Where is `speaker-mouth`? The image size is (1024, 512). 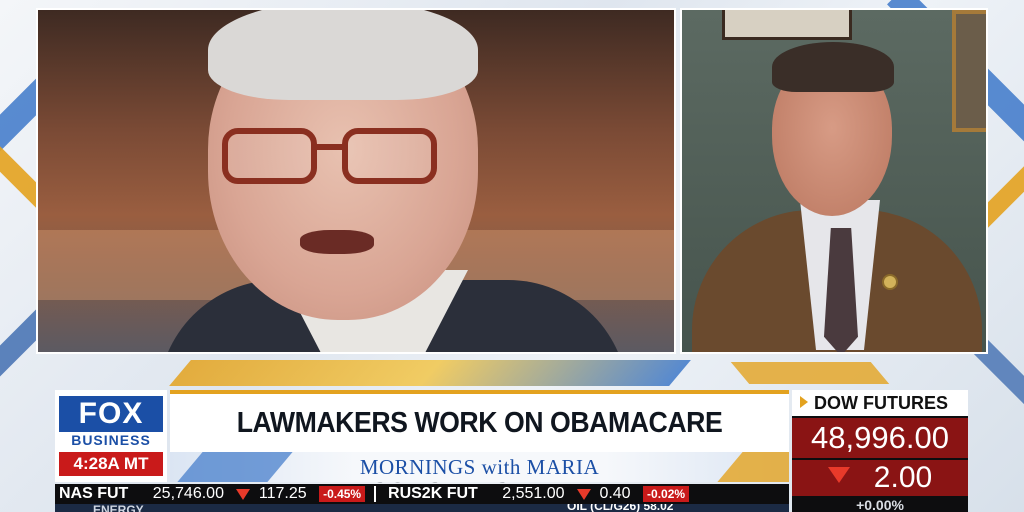
speaker-mouth is located at coordinates (337, 242).